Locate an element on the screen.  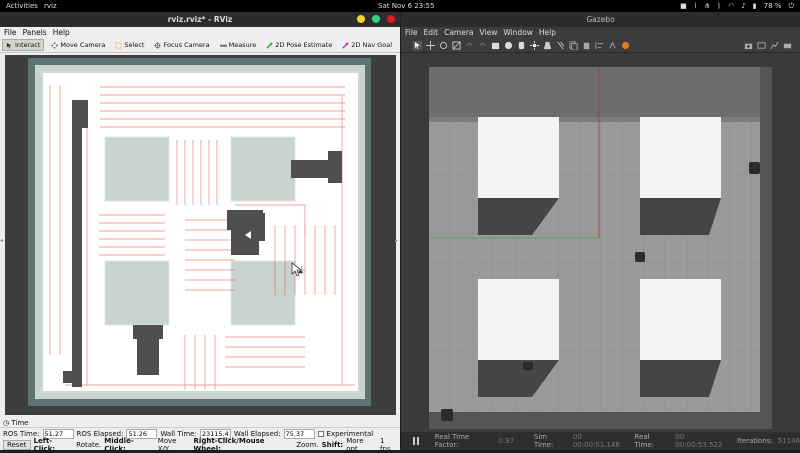
pose-estimate-icon is located at coordinates (269, 45).